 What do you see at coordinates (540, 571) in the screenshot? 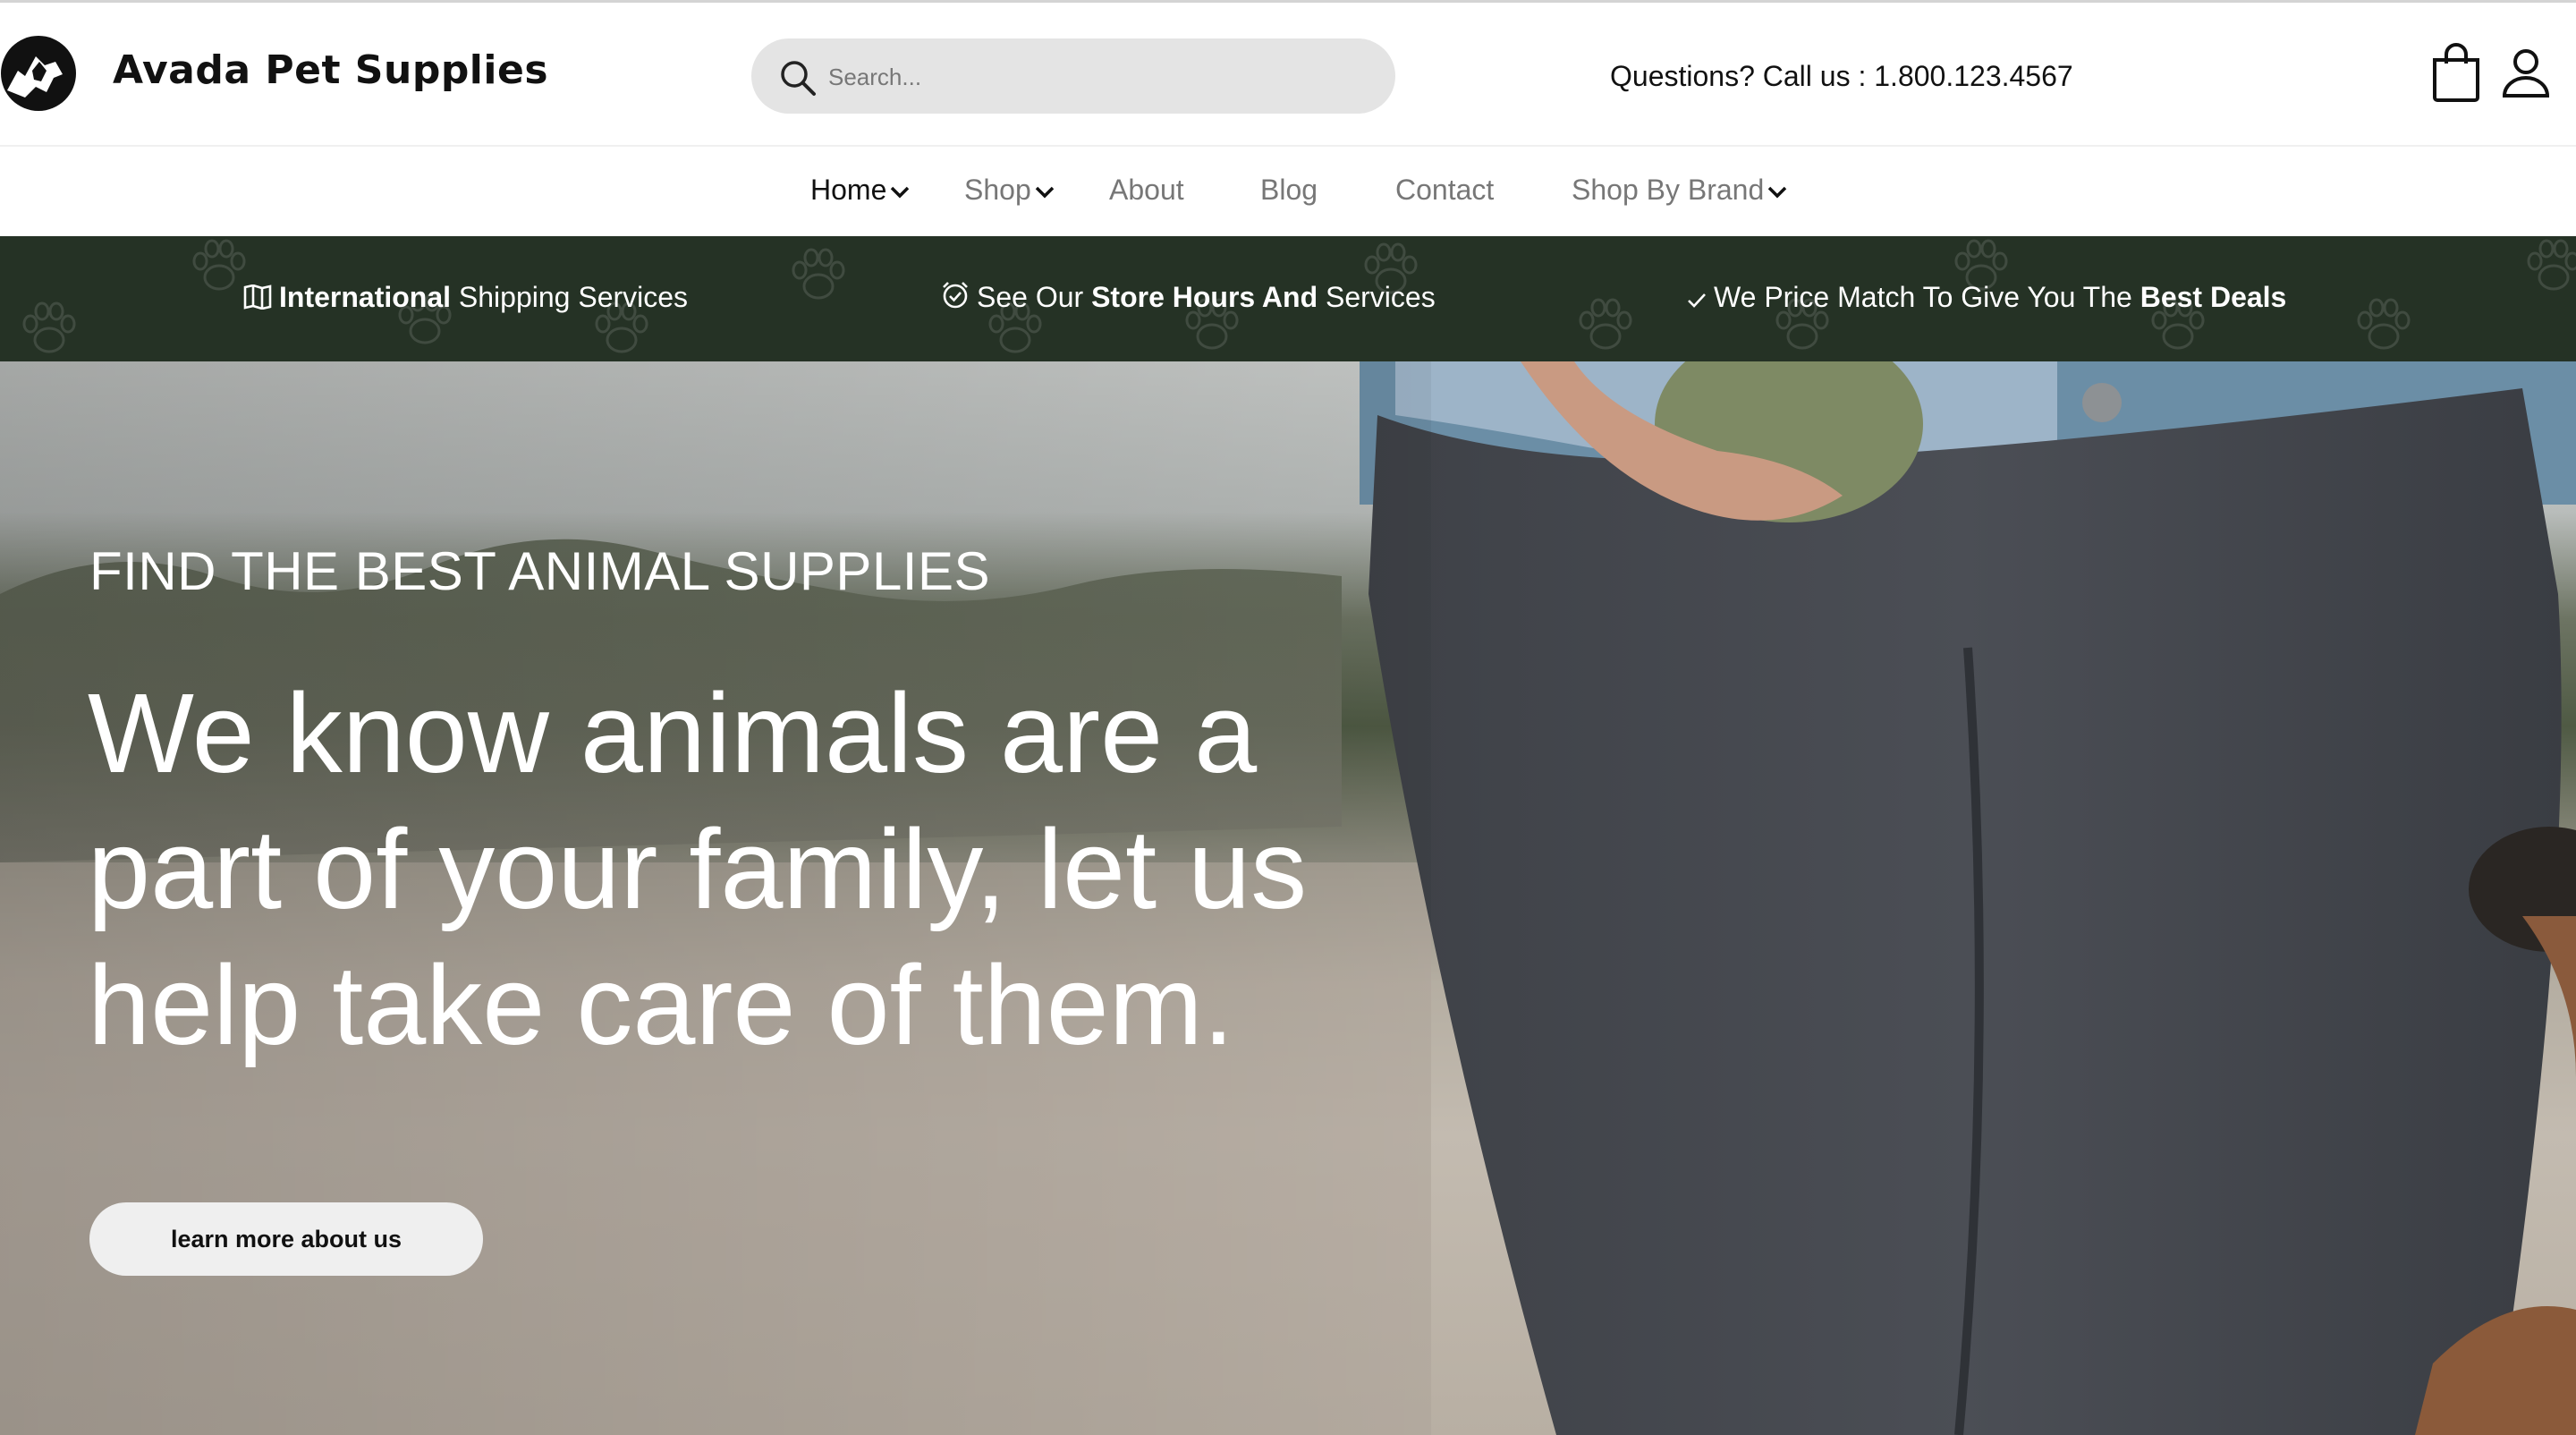
I see `hero-eyebrow: FIND THE BEST ANIMAL SUPPLIES` at bounding box center [540, 571].